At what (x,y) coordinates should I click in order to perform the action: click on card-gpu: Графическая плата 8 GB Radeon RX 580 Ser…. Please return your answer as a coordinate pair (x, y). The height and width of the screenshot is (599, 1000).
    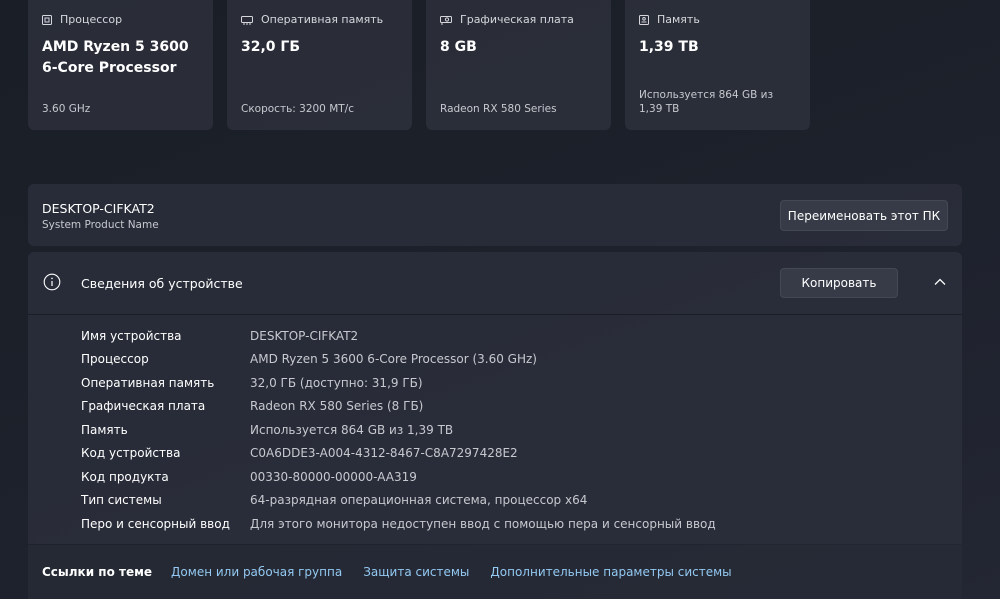
    Looking at the image, I should click on (518, 65).